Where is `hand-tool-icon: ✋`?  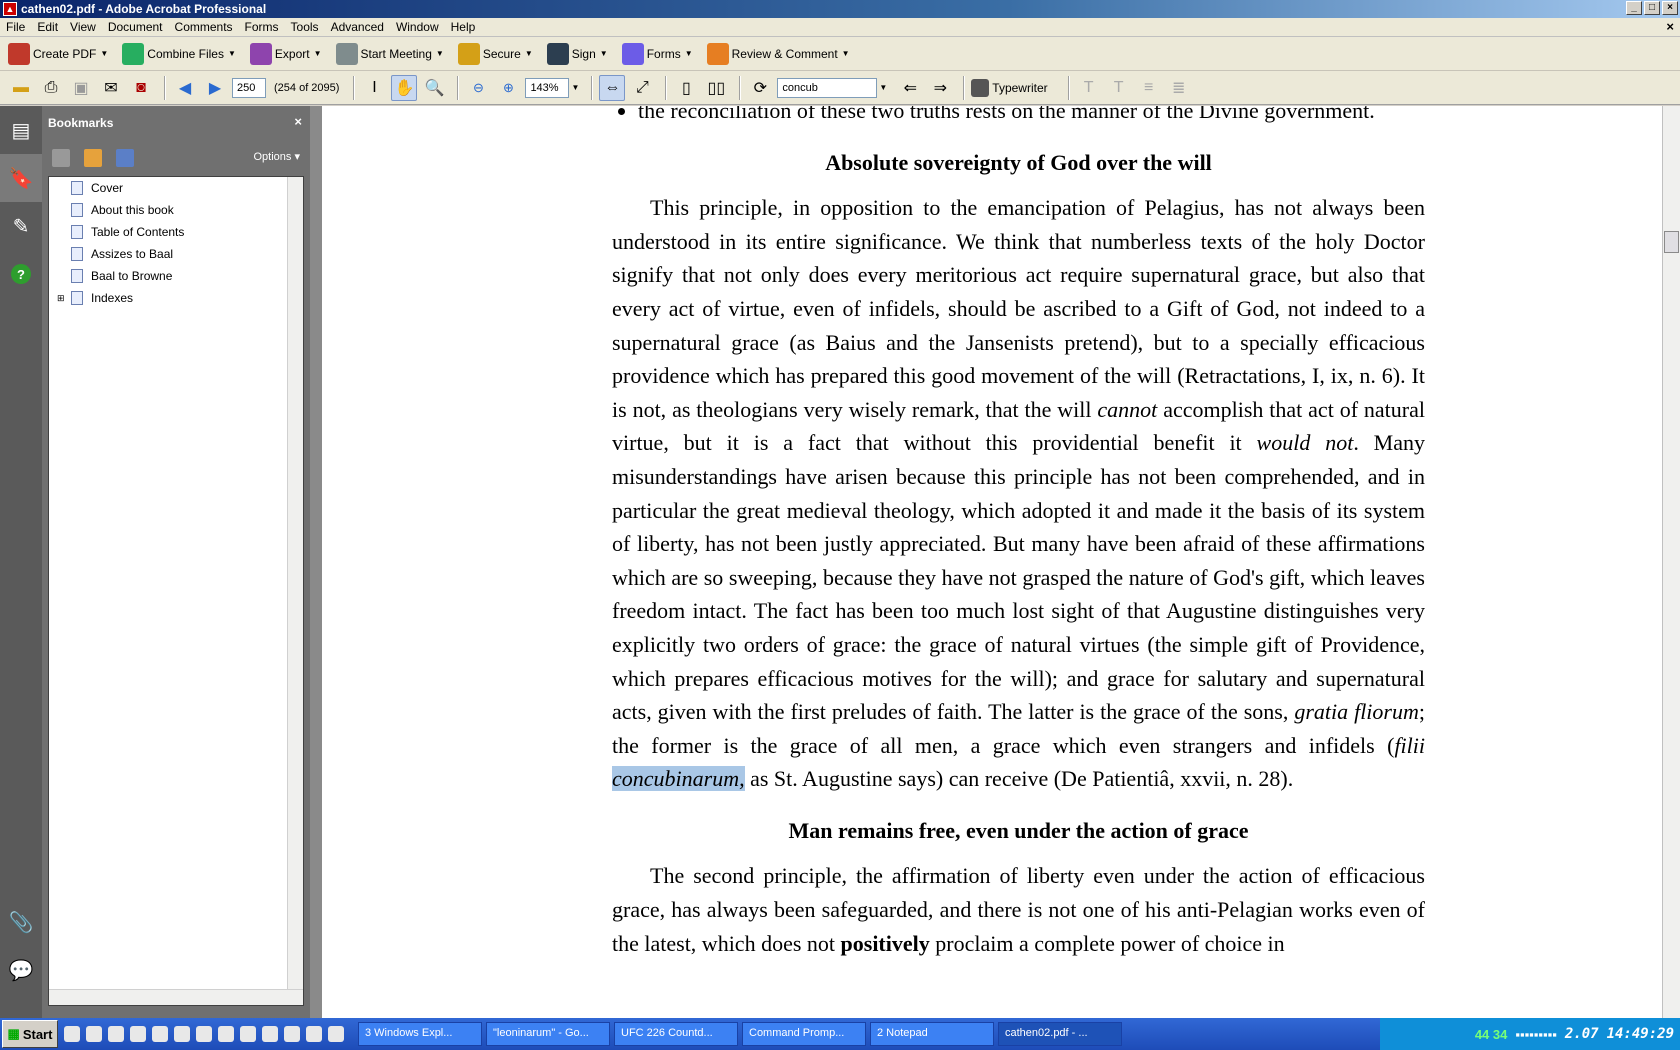
hand-tool-icon: ✋ is located at coordinates (404, 87).